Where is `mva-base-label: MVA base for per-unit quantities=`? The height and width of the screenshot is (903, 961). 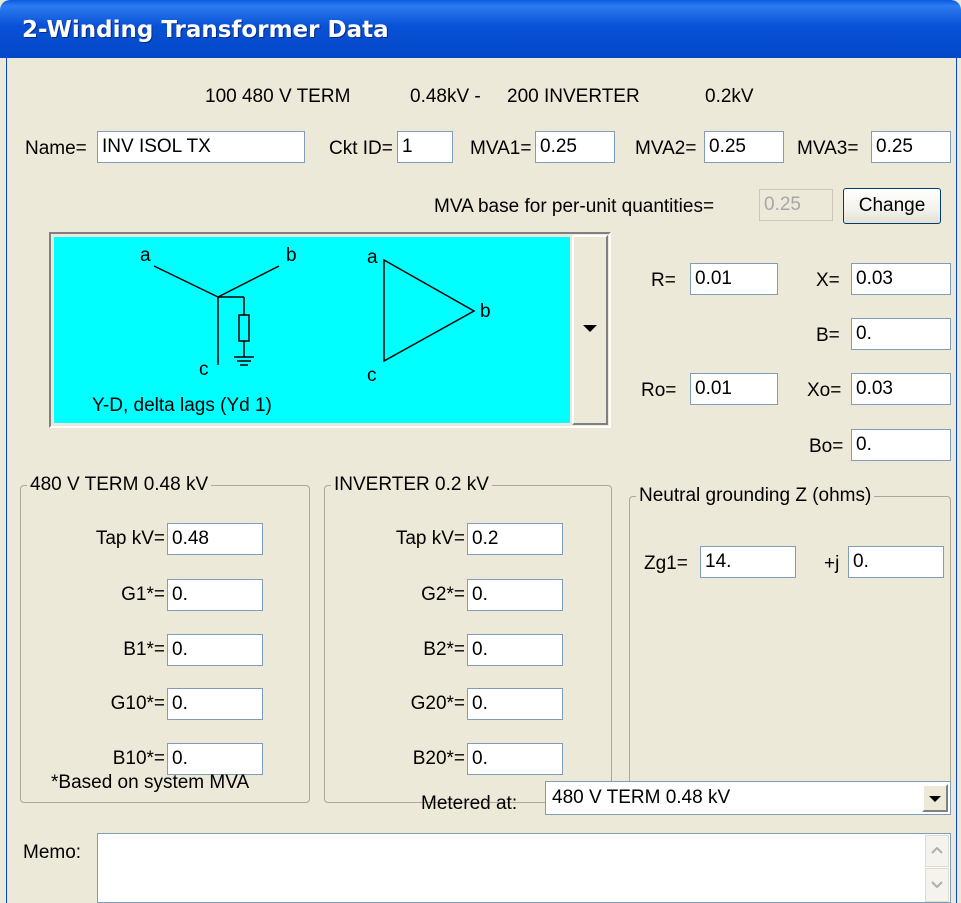
mva-base-label: MVA base for per-unit quantities= is located at coordinates (574, 206).